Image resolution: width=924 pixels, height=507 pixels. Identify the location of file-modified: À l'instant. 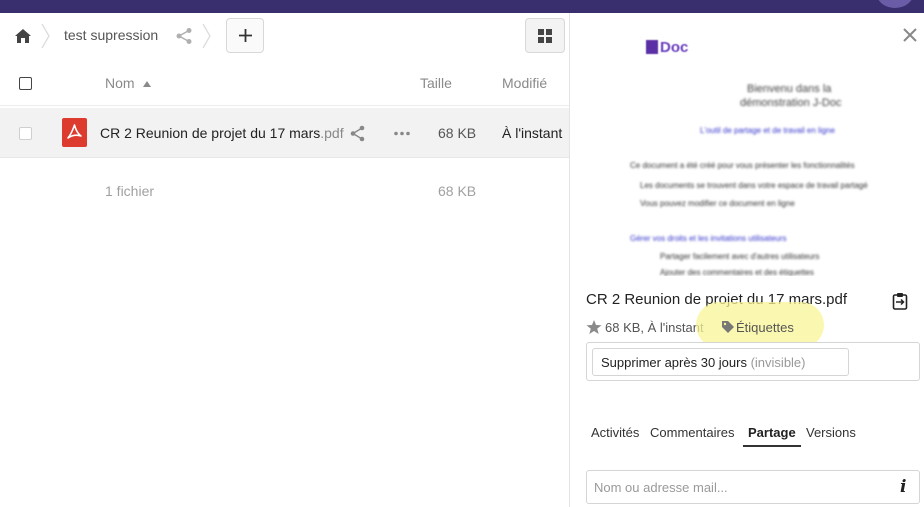
(532, 133).